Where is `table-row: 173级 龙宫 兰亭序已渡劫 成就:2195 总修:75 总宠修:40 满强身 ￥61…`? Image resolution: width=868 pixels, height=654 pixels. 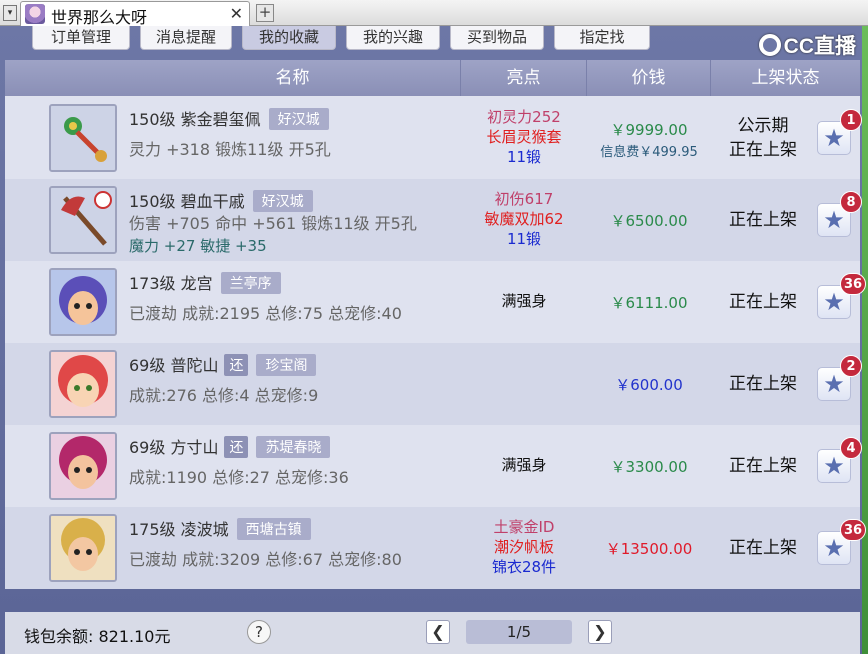
table-row: 173级 龙宫 兰亭序已渡劫 成就:2195 总修:75 总宠修:40 满强身 ￥61… is located at coordinates (436, 302).